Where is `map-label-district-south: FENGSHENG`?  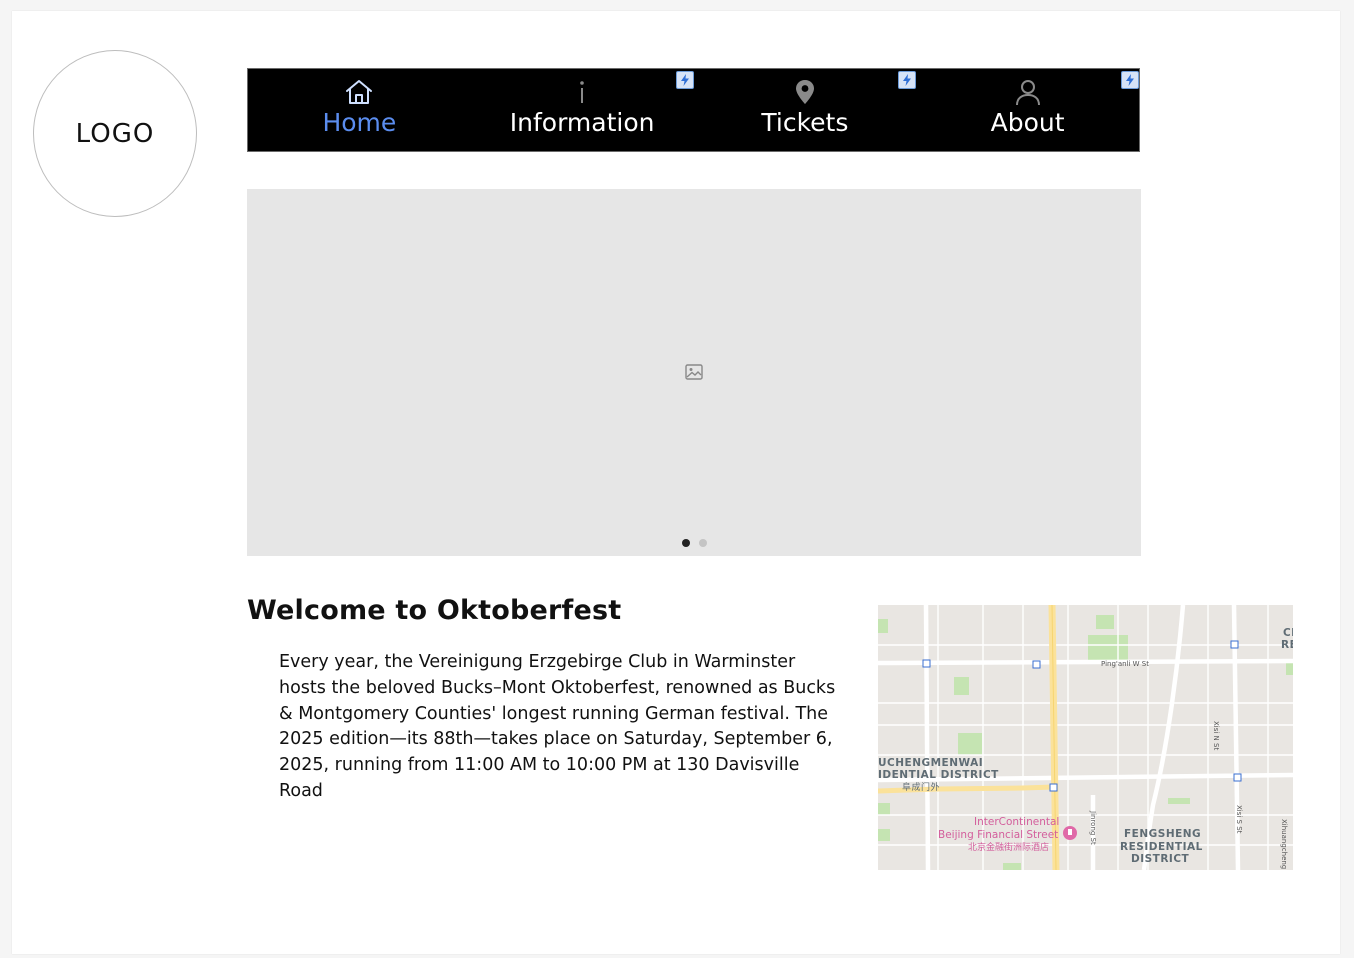
map-label-district-south: FENGSHENG is located at coordinates (1163, 834).